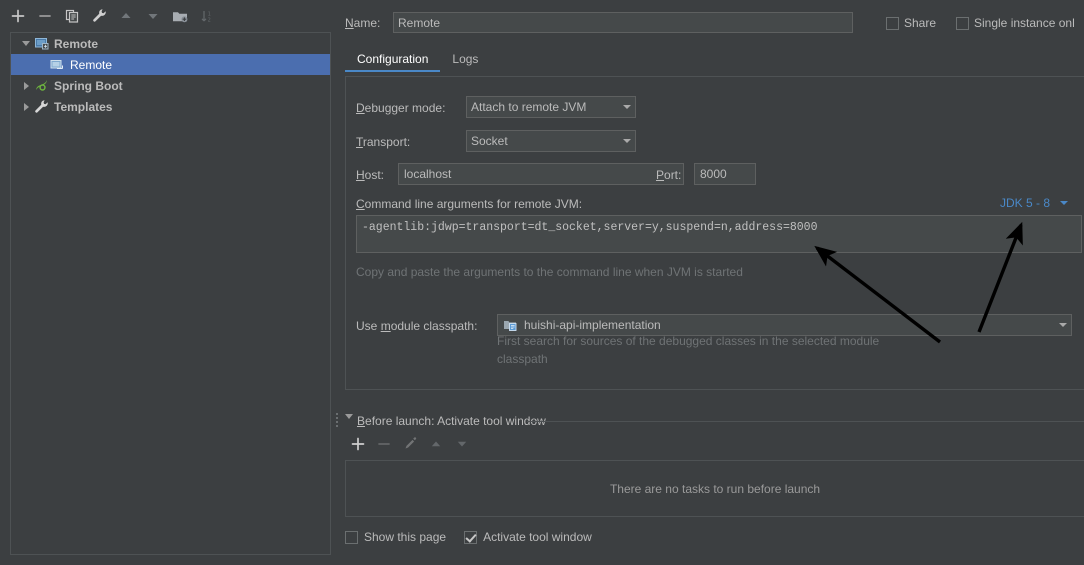  I want to click on single-instance-checkbox-row: Single instance onl, so click(1015, 23).